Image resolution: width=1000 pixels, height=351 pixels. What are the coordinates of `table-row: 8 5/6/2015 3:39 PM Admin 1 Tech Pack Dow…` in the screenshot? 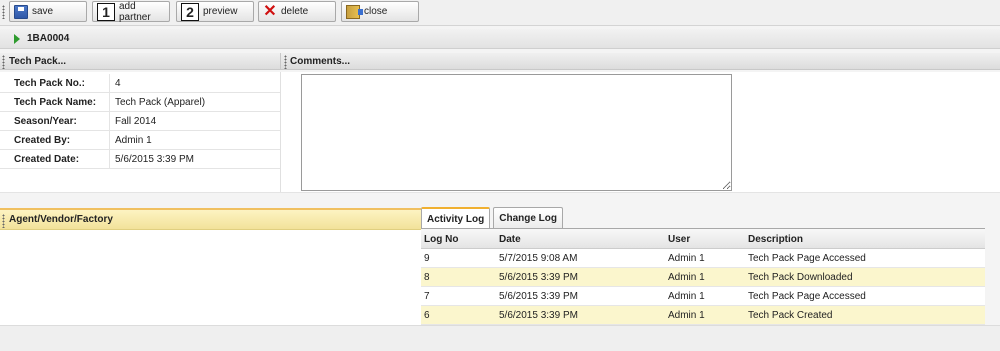 It's located at (703, 277).